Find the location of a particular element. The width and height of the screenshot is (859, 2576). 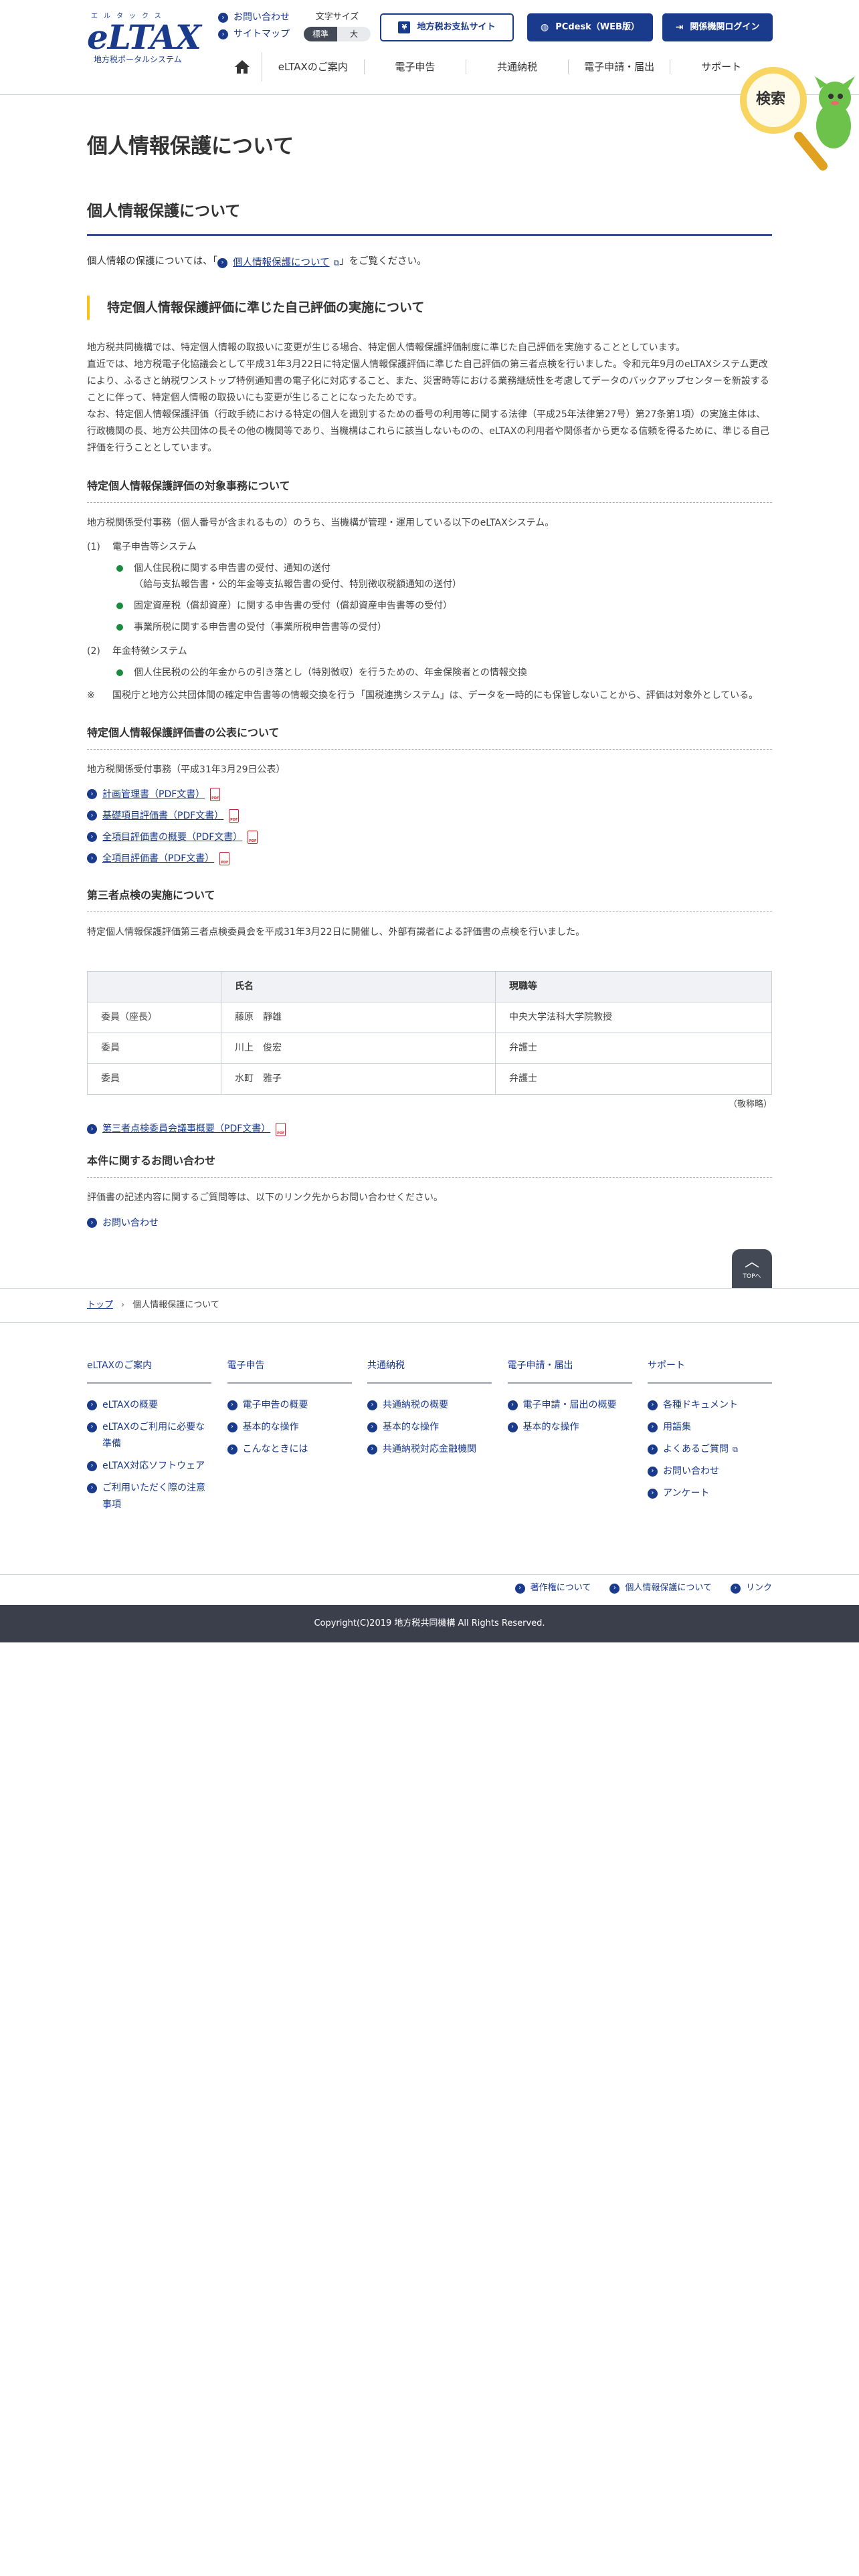

table-header: 氏名 is located at coordinates (358, 986).